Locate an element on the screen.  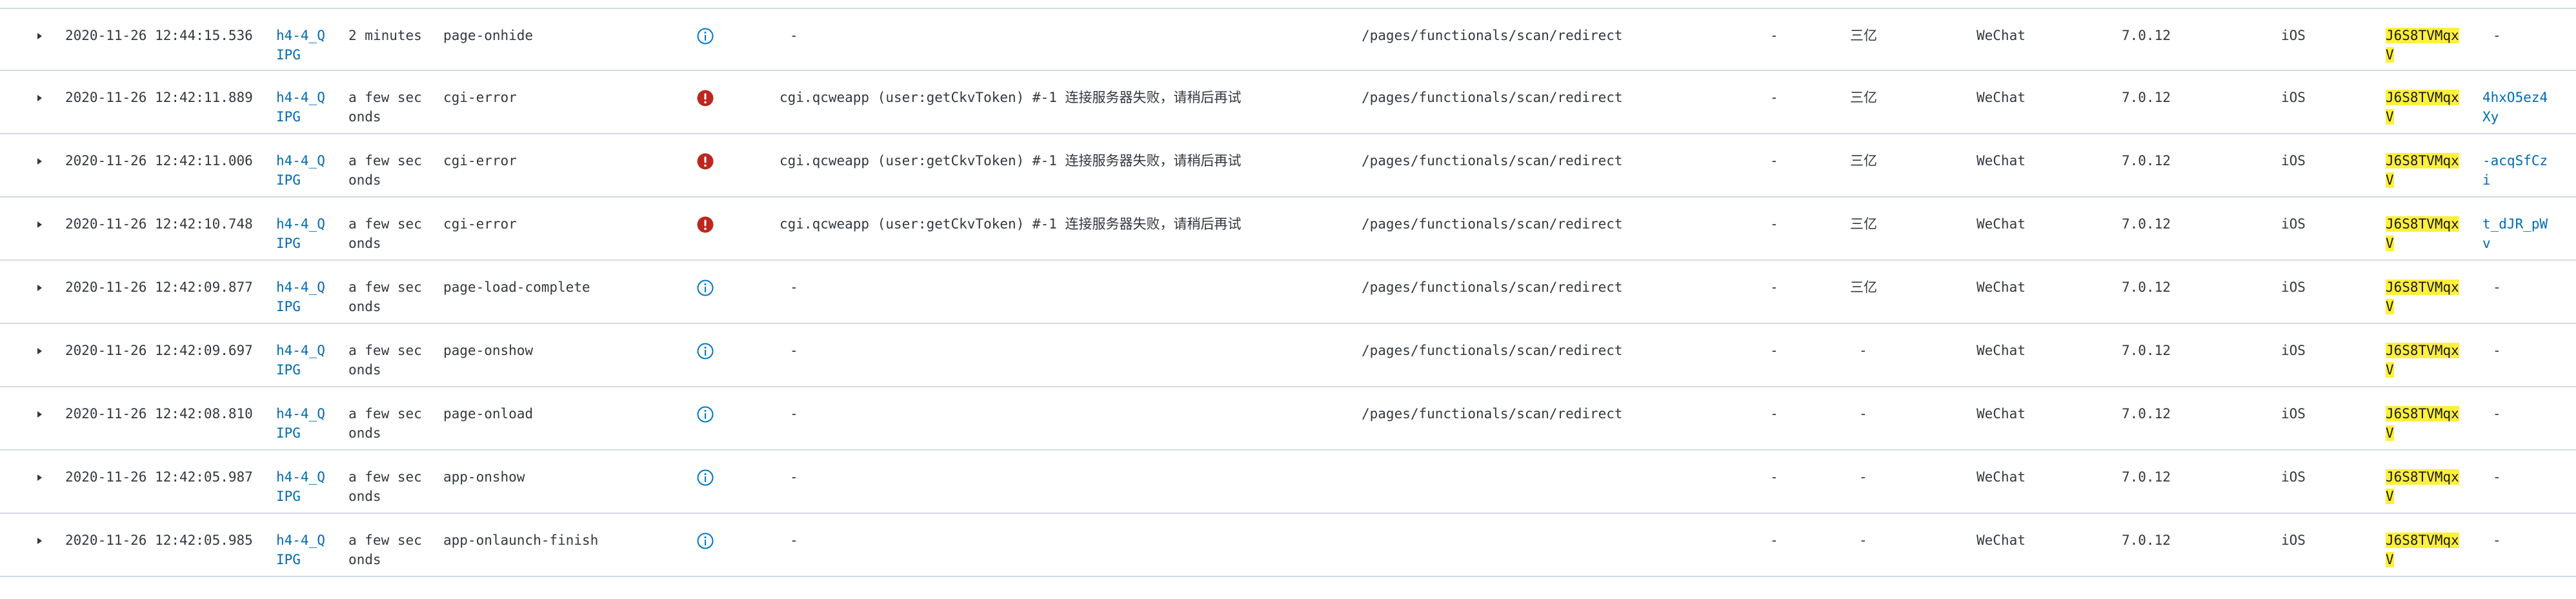
record-id-link-text: t_dJR_pW is located at coordinates (2515, 224).